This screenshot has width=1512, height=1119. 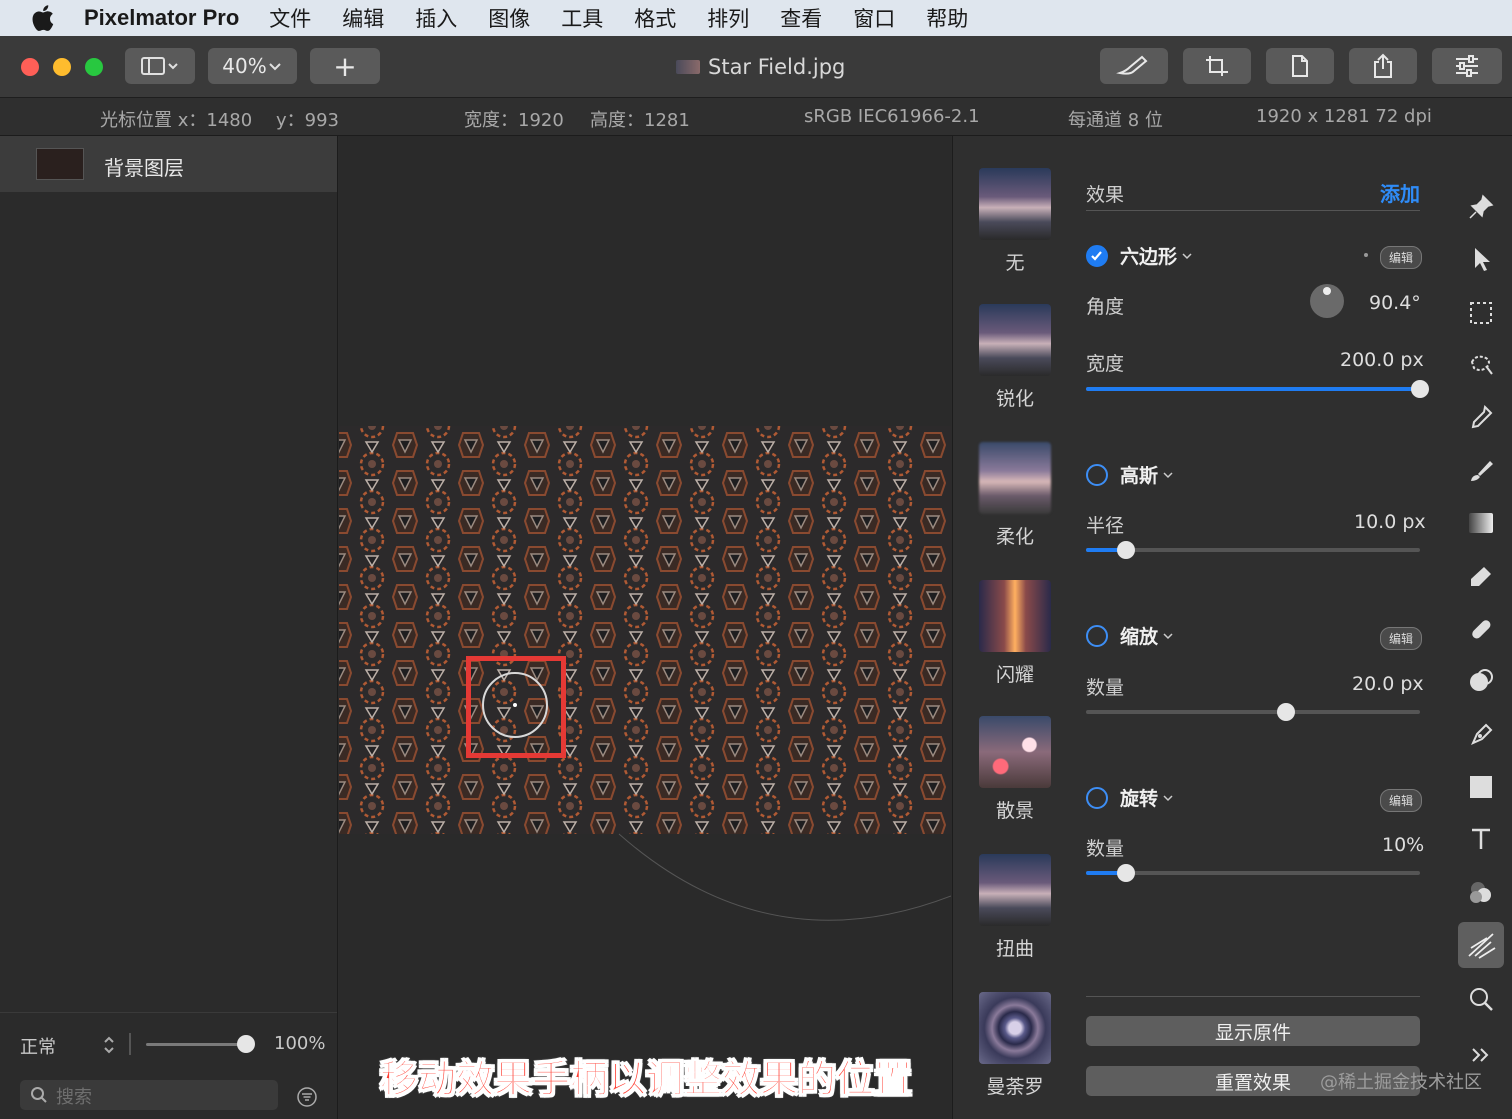 I want to click on rectangular-selection-tool, so click(x=1481, y=313).